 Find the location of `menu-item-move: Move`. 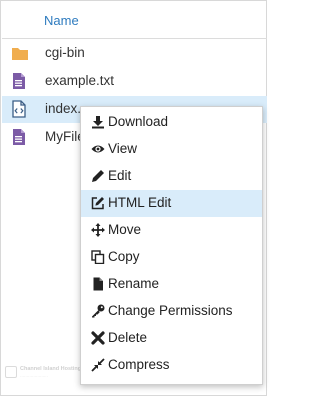

menu-item-move: Move is located at coordinates (171, 230).